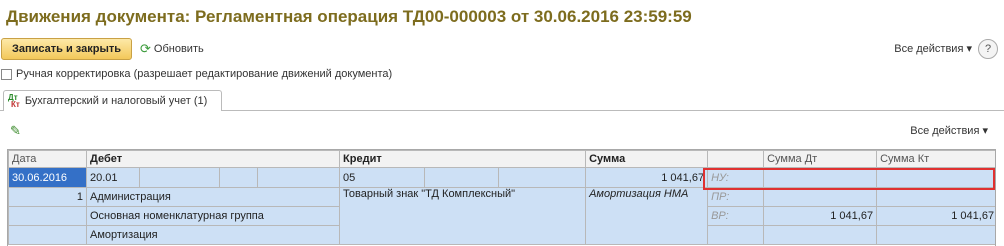 Image resolution: width=1004 pixels, height=246 pixels. What do you see at coordinates (6, 74) in the screenshot?
I see `checkbox-icon` at bounding box center [6, 74].